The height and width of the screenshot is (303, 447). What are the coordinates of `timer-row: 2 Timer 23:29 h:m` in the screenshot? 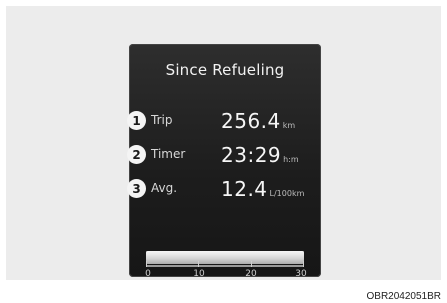 It's located at (224, 155).